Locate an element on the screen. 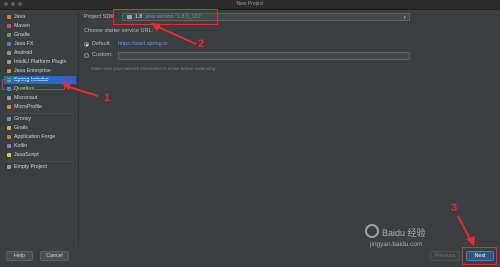 The height and width of the screenshot is (267, 500). starter-url-label: Choose starter service URL: is located at coordinates (119, 31).